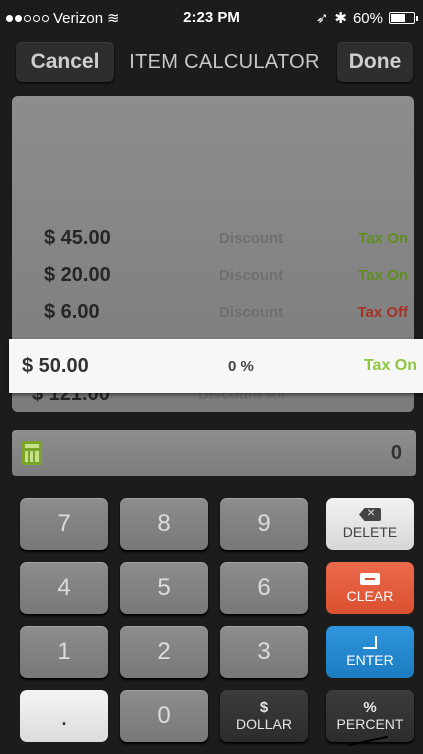  What do you see at coordinates (216, 366) in the screenshot?
I see `active-item-row: $ 50.00 0 % Tax On` at bounding box center [216, 366].